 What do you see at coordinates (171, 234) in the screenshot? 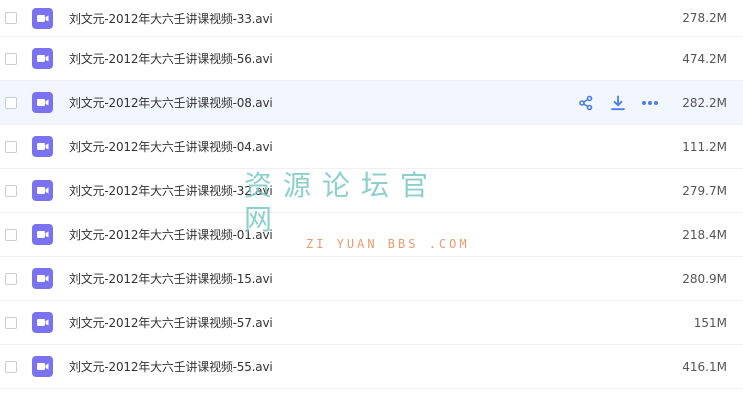
I see `file-name: 刘文元-2012年大六壬讲课视频-01.avi` at bounding box center [171, 234].